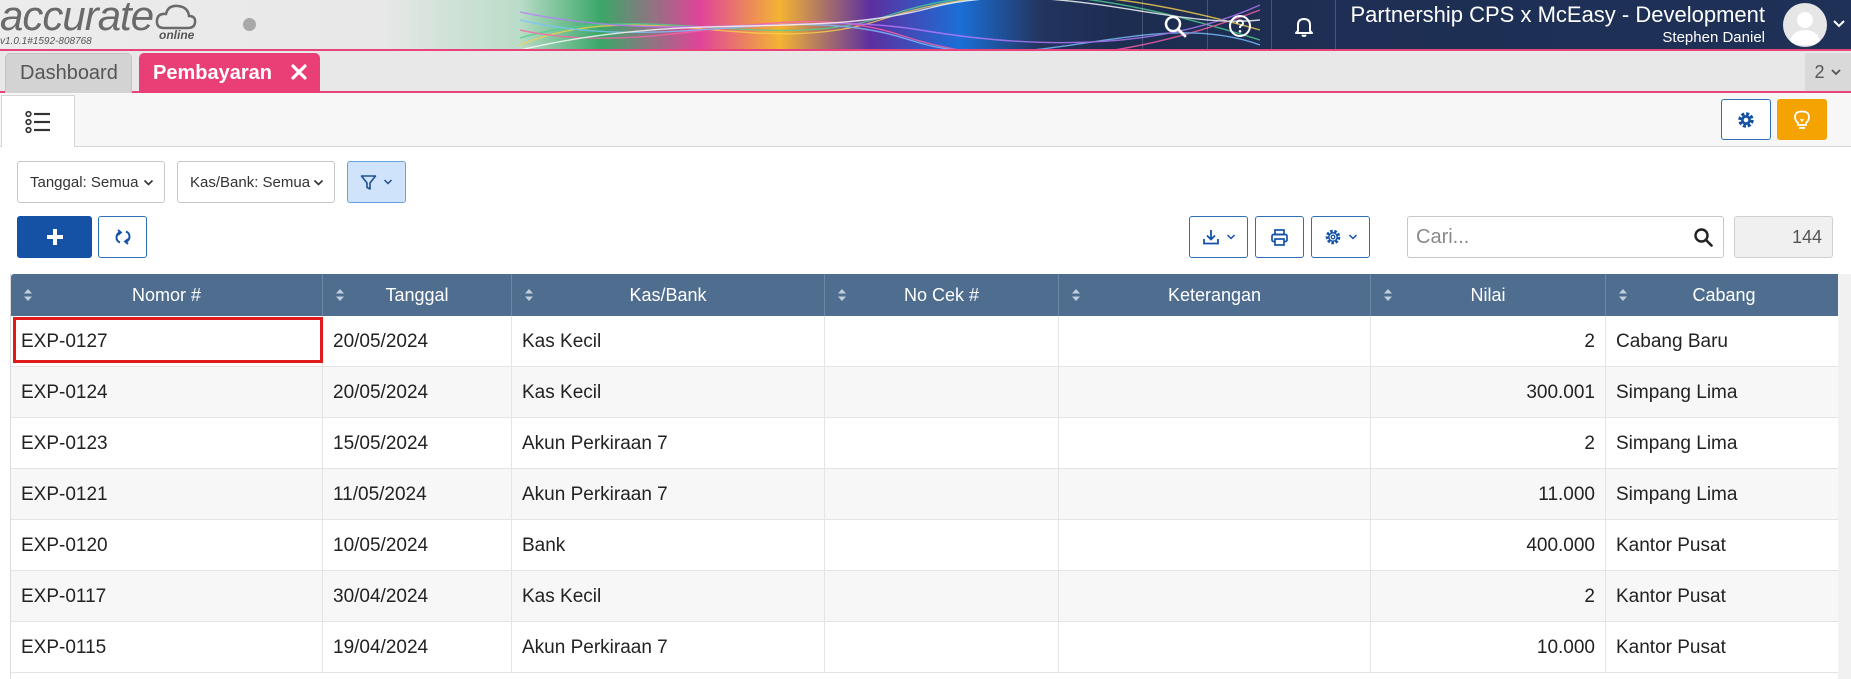  I want to click on table-cell: 300.001, so click(1488, 392).